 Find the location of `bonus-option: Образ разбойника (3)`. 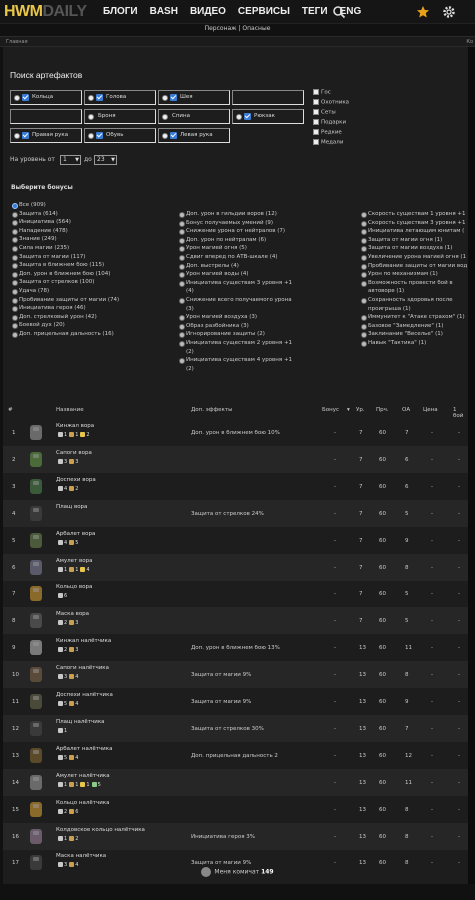

bonus-option: Образ разбойника (3) is located at coordinates (238, 326).